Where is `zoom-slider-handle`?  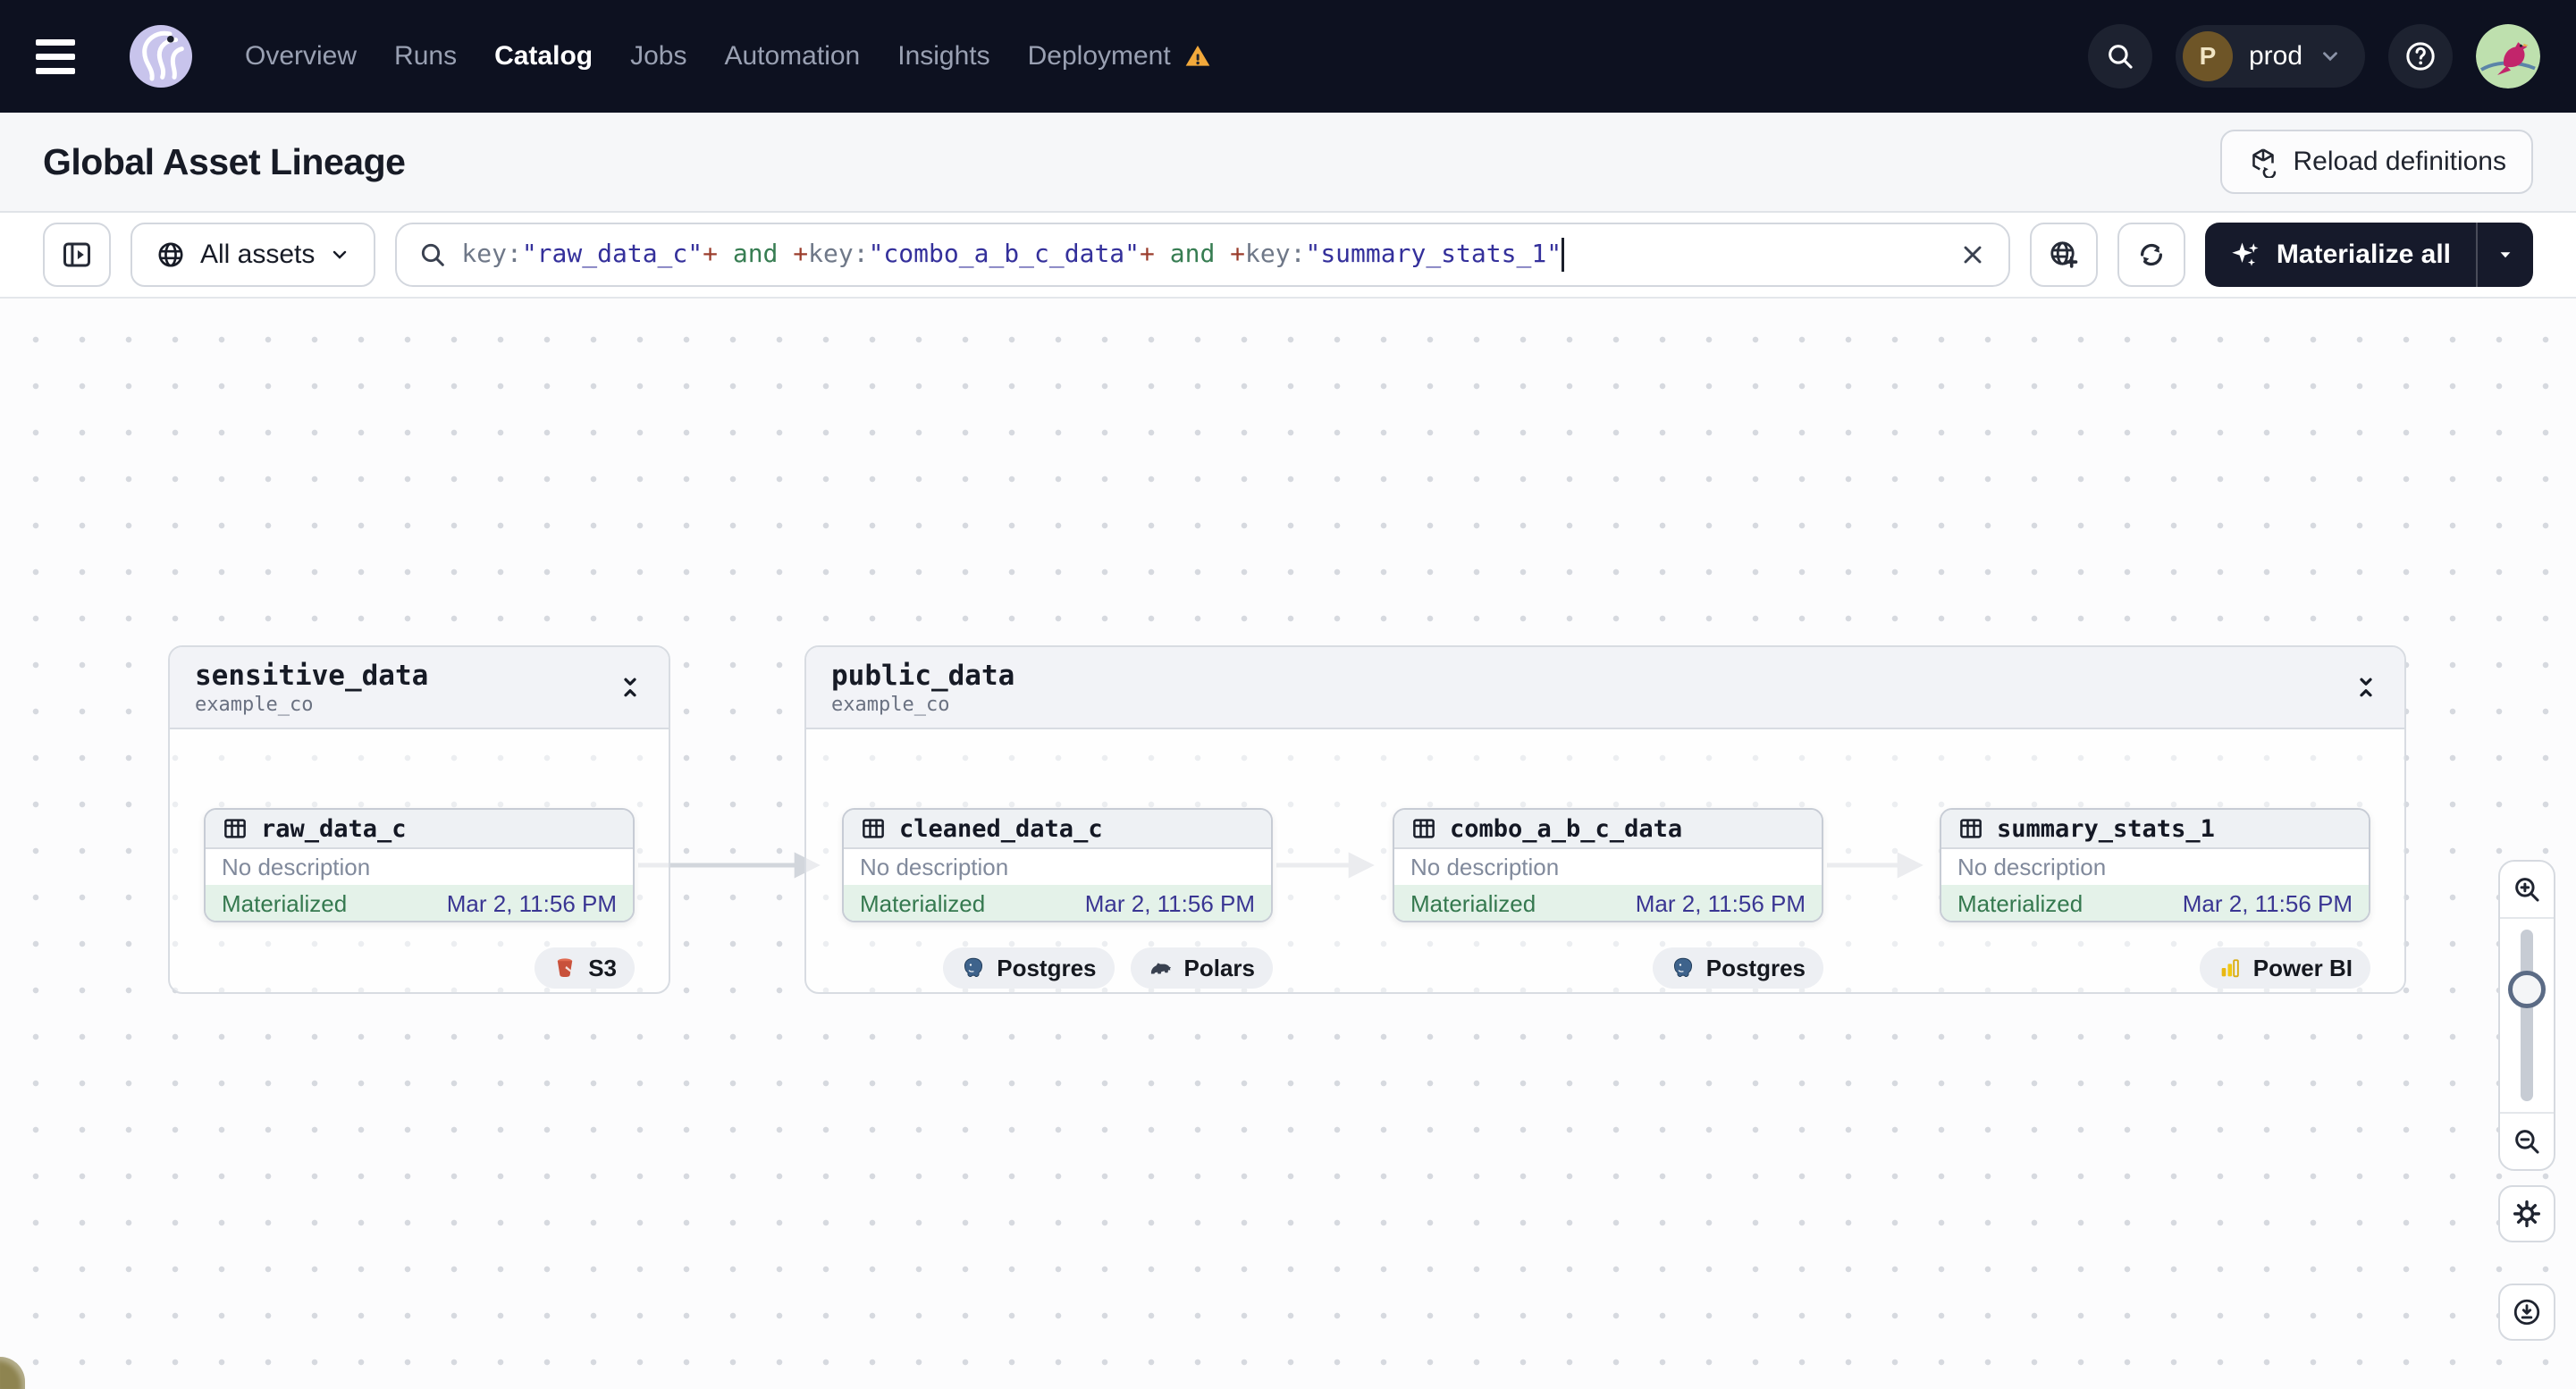 zoom-slider-handle is located at coordinates (2527, 989).